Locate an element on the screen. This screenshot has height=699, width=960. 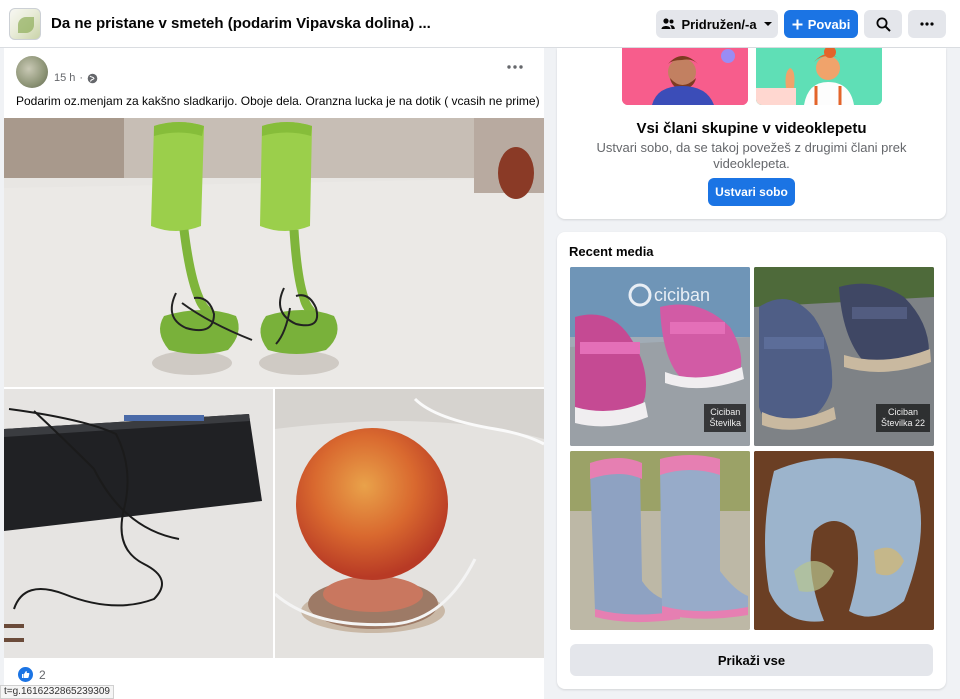
joined-button: Pridružen/-a is located at coordinates (717, 24).